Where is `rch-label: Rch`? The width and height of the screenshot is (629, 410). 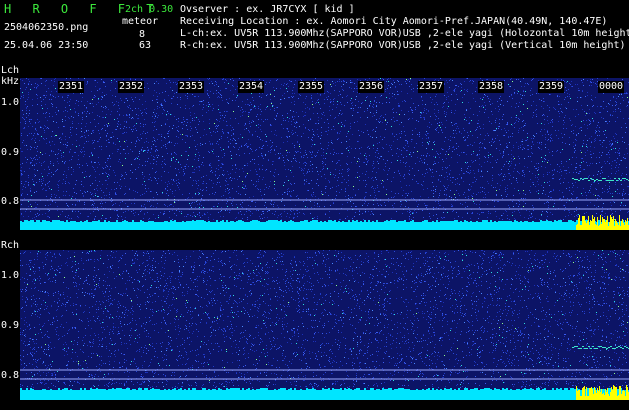
rch-label: Rch is located at coordinates (10, 245).